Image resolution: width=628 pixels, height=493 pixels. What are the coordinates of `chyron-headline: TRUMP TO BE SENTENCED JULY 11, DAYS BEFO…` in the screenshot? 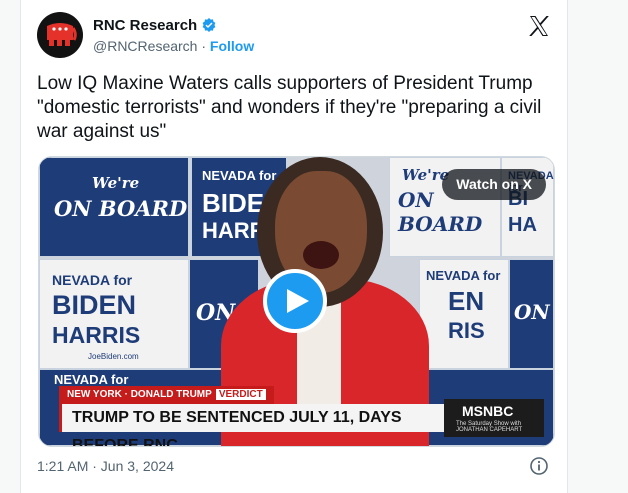 It's located at (251, 425).